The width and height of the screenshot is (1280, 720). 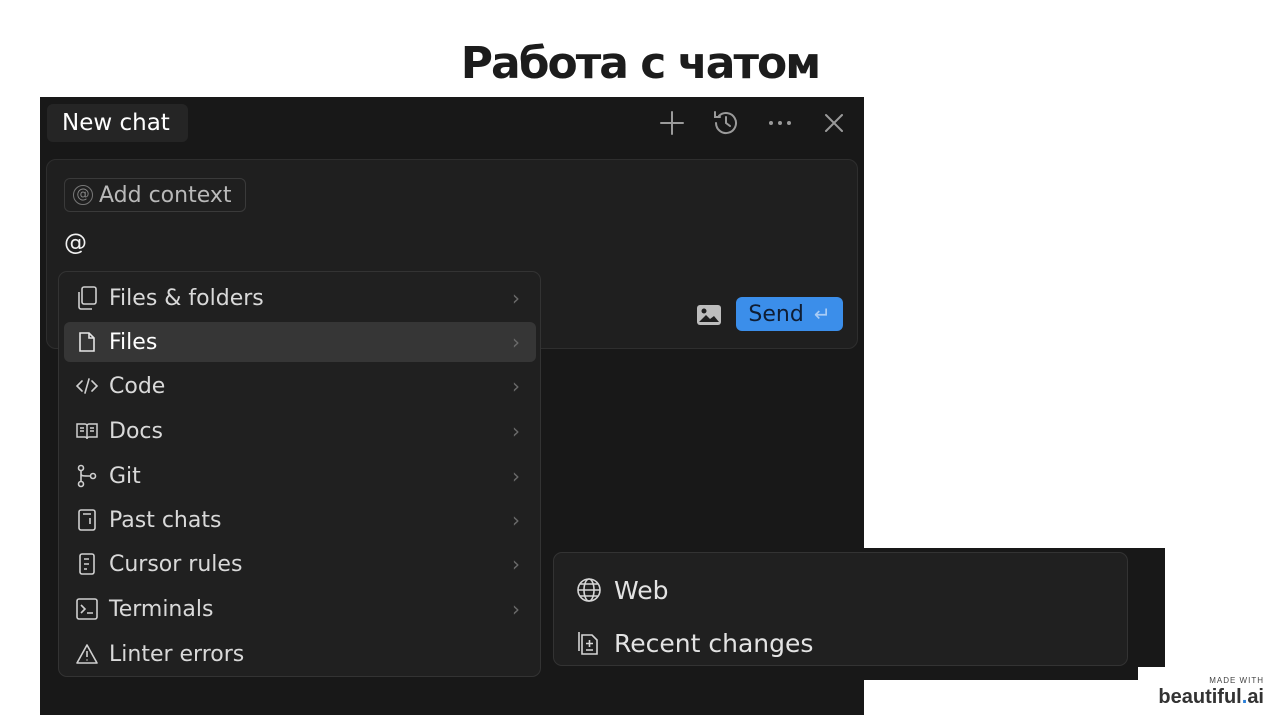 I want to click on warning-icon, so click(x=87, y=654).